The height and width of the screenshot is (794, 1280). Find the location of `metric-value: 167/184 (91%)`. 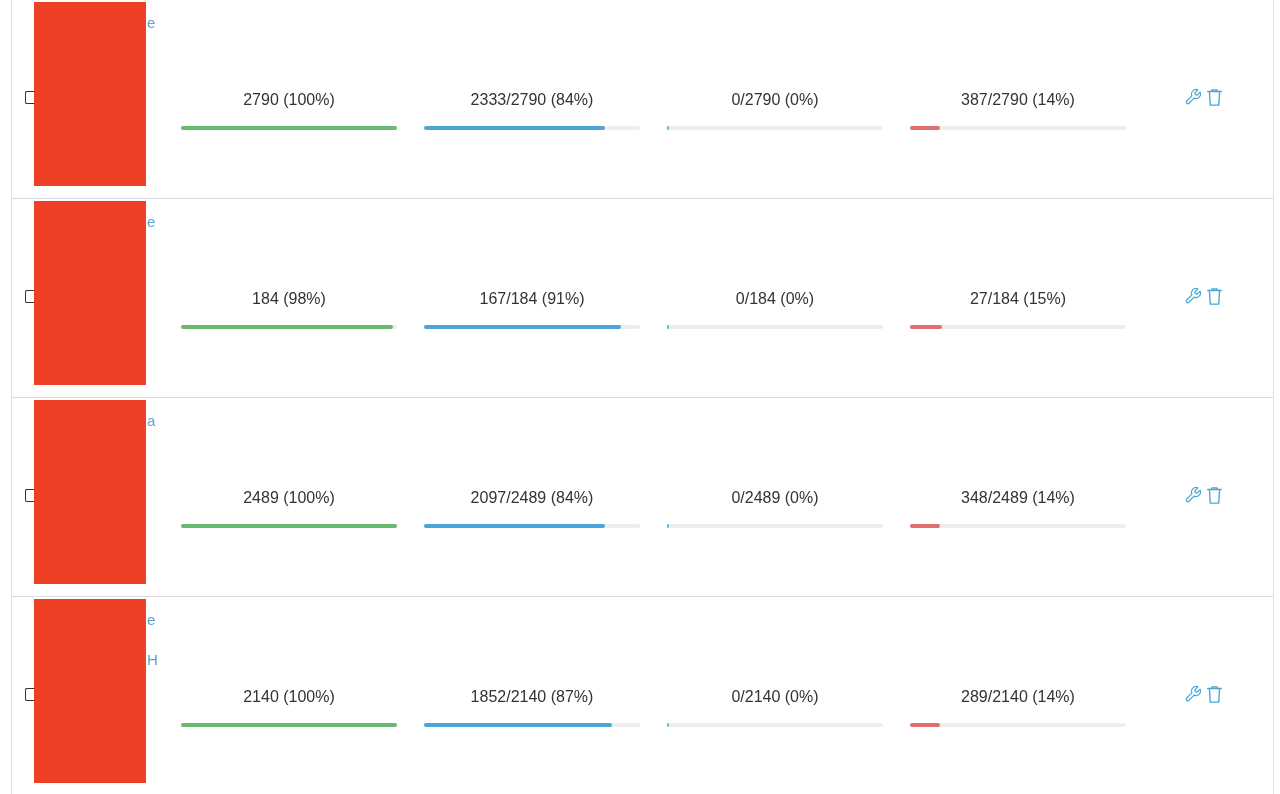

metric-value: 167/184 (91%) is located at coordinates (532, 299).